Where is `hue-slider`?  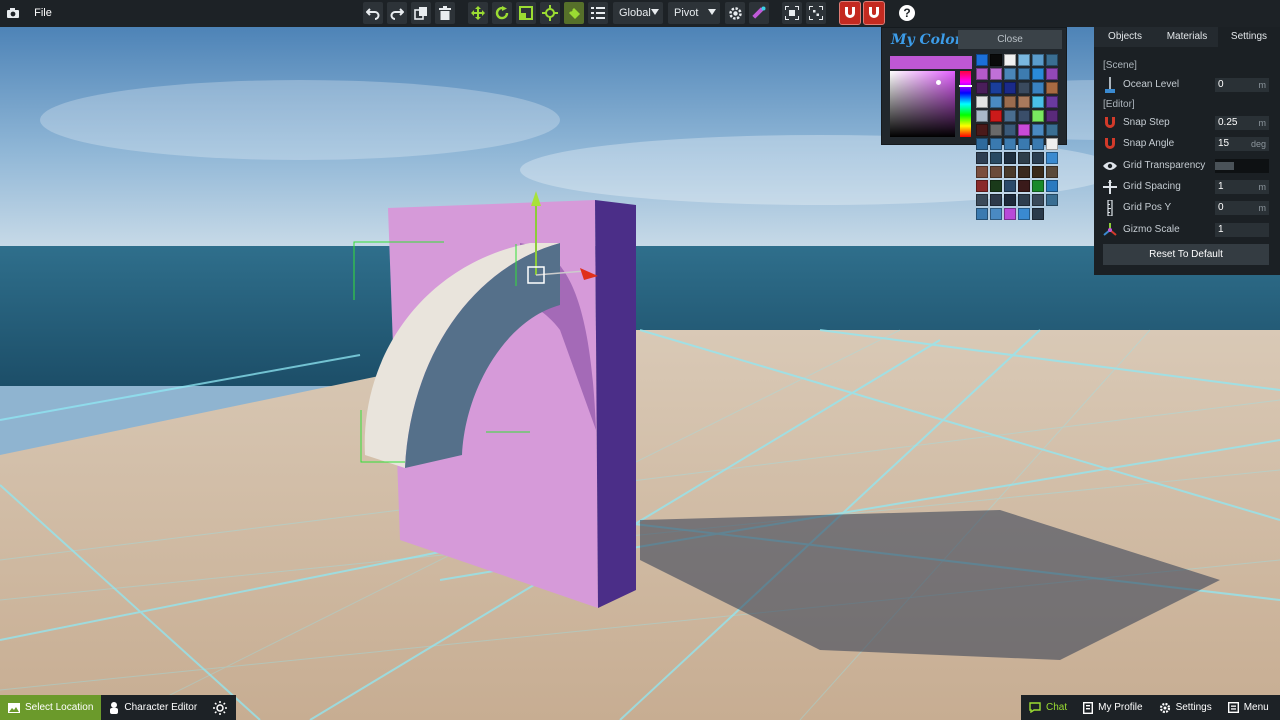 hue-slider is located at coordinates (965, 104).